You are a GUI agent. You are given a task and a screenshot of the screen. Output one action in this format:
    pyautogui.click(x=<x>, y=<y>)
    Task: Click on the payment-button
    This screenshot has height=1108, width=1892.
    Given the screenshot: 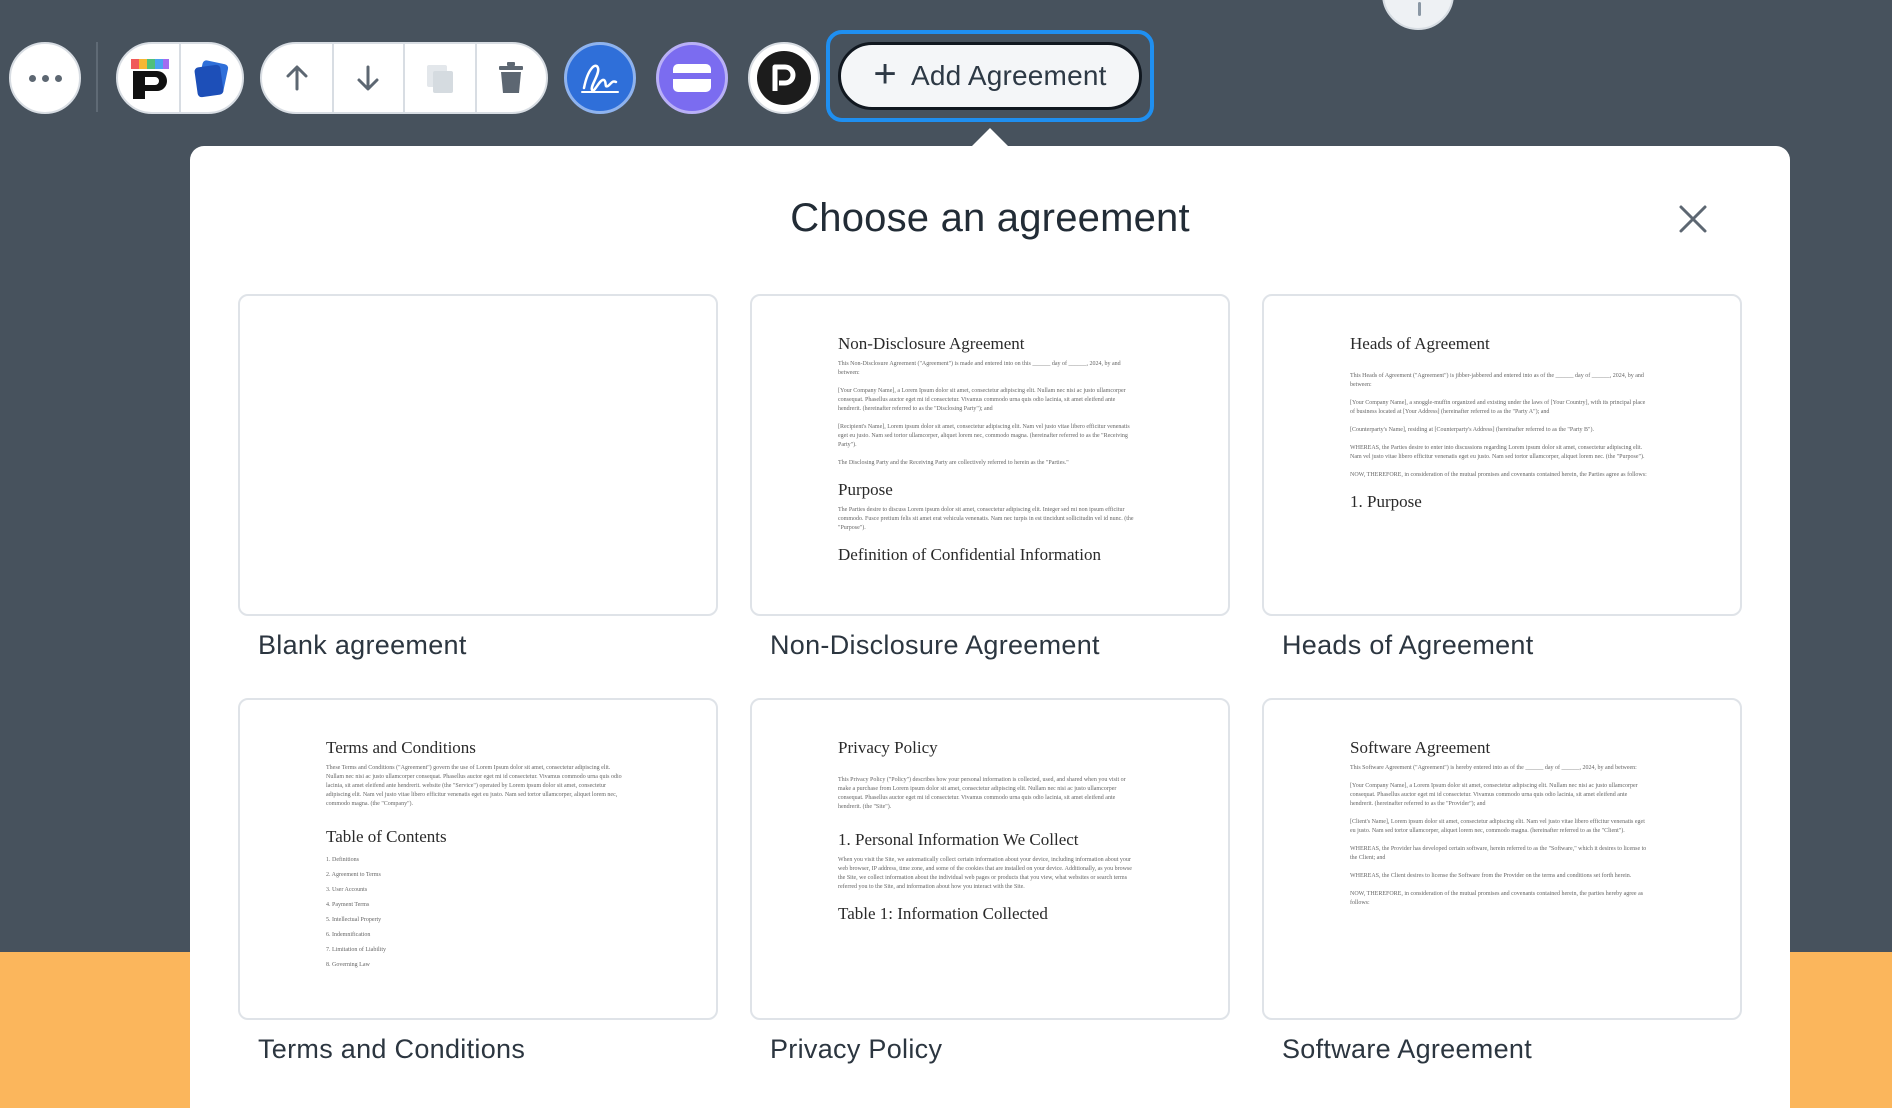 What is the action you would take?
    pyautogui.click(x=692, y=78)
    